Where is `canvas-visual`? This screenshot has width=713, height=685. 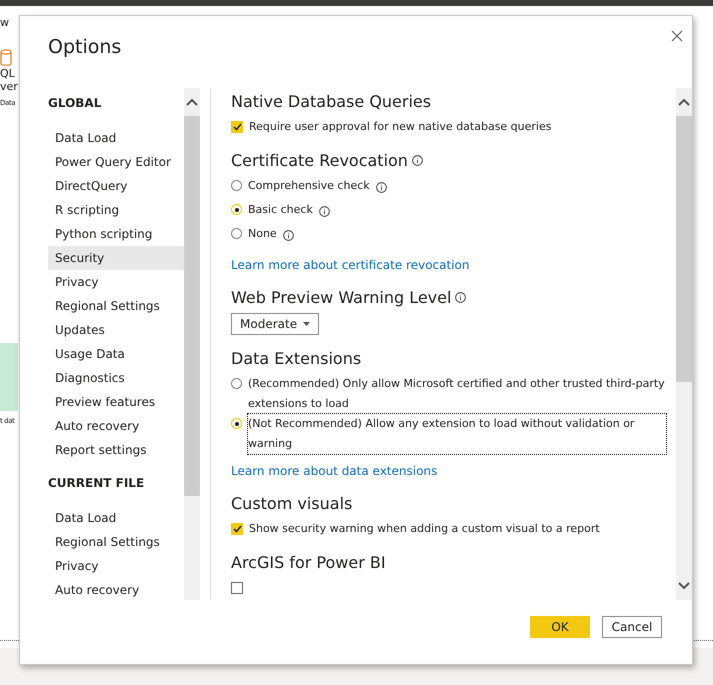 canvas-visual is located at coordinates (9, 377).